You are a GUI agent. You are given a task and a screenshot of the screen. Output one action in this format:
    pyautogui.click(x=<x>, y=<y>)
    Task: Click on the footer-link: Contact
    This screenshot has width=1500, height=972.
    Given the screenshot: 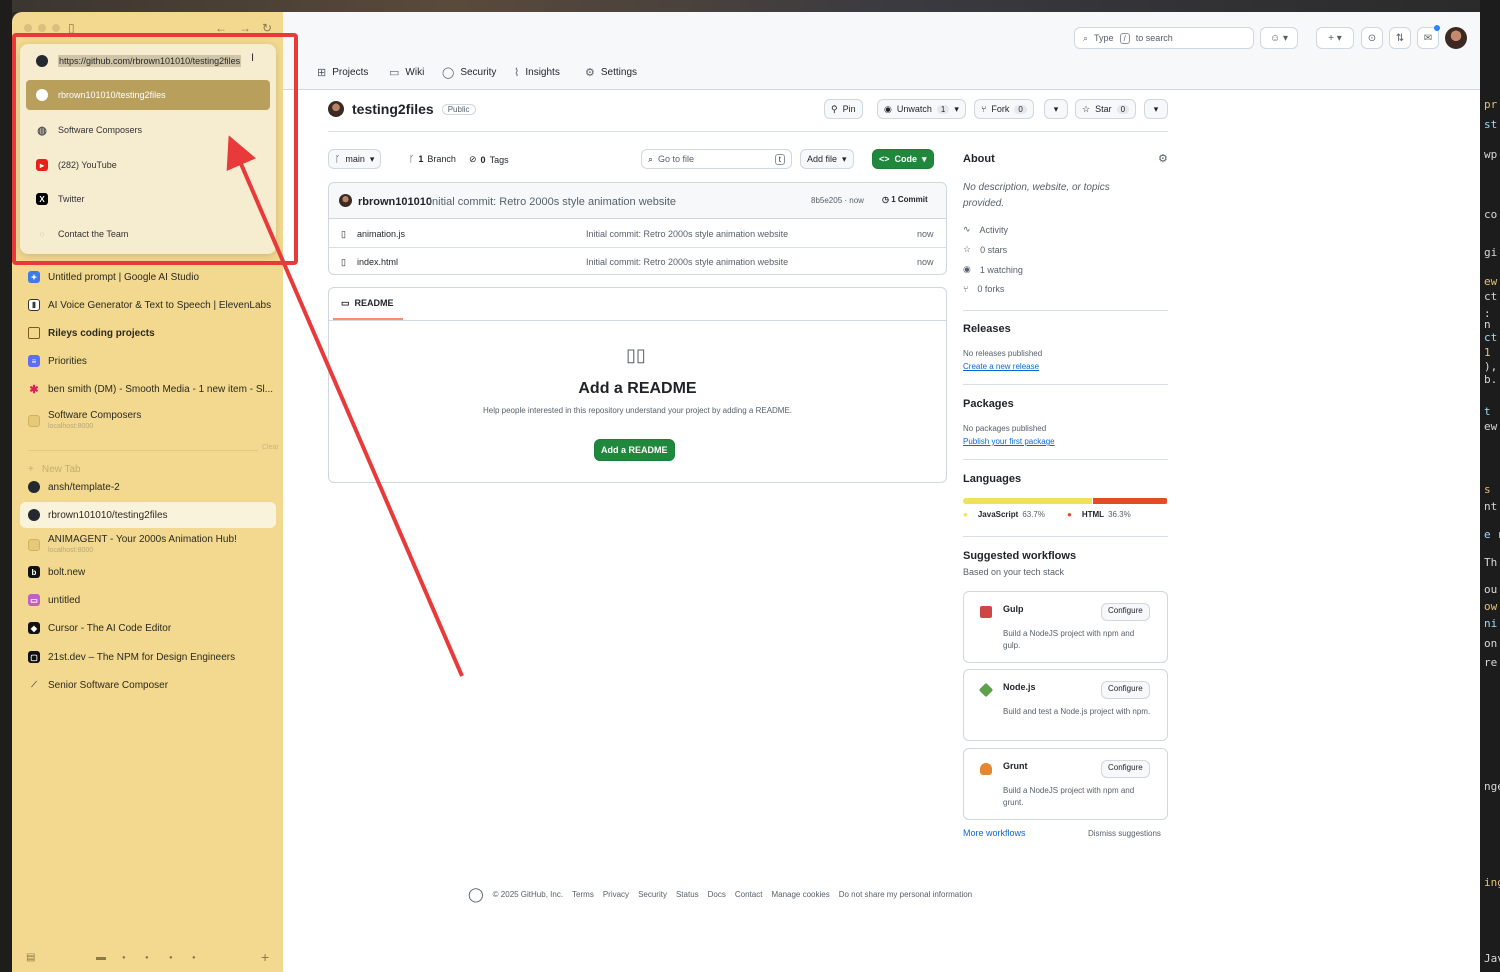 What is the action you would take?
    pyautogui.click(x=749, y=894)
    